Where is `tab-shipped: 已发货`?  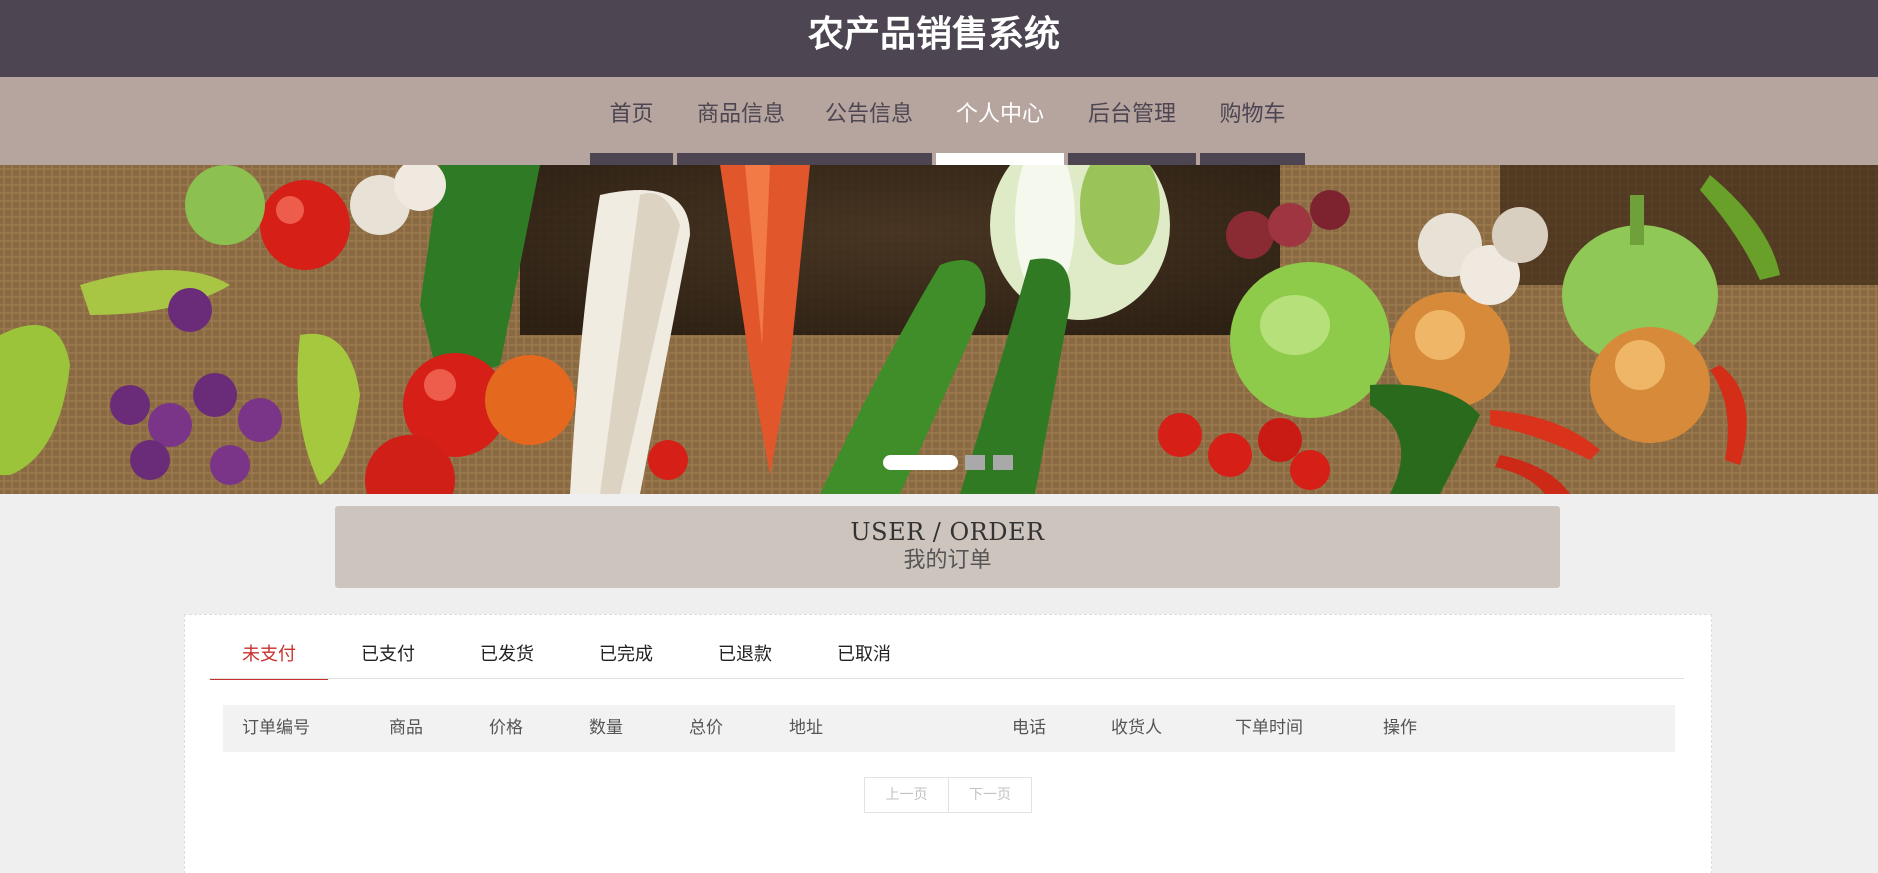 tab-shipped: 已发货 is located at coordinates (507, 661).